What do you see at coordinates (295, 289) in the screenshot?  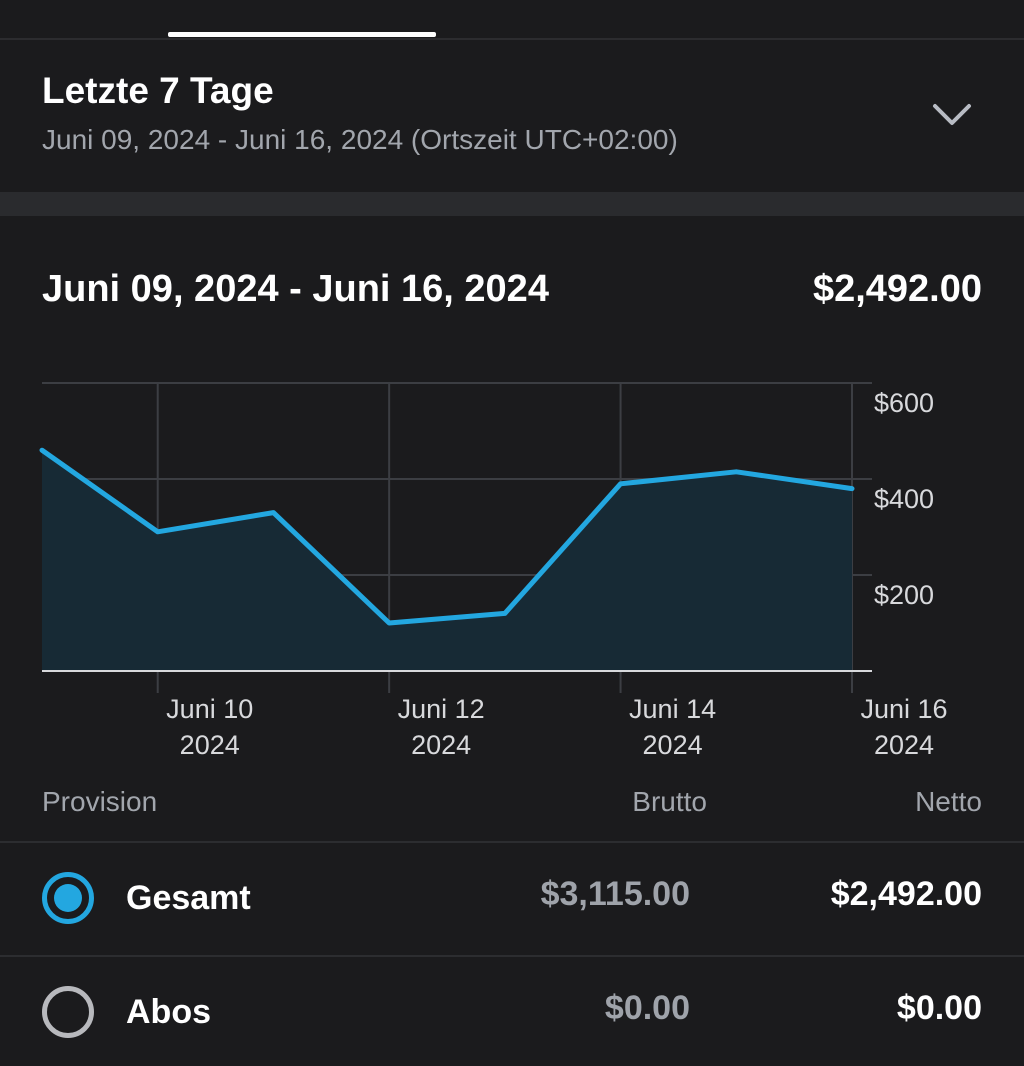 I see `period-label: Juni 09, 2024 - Juni 16, 2024` at bounding box center [295, 289].